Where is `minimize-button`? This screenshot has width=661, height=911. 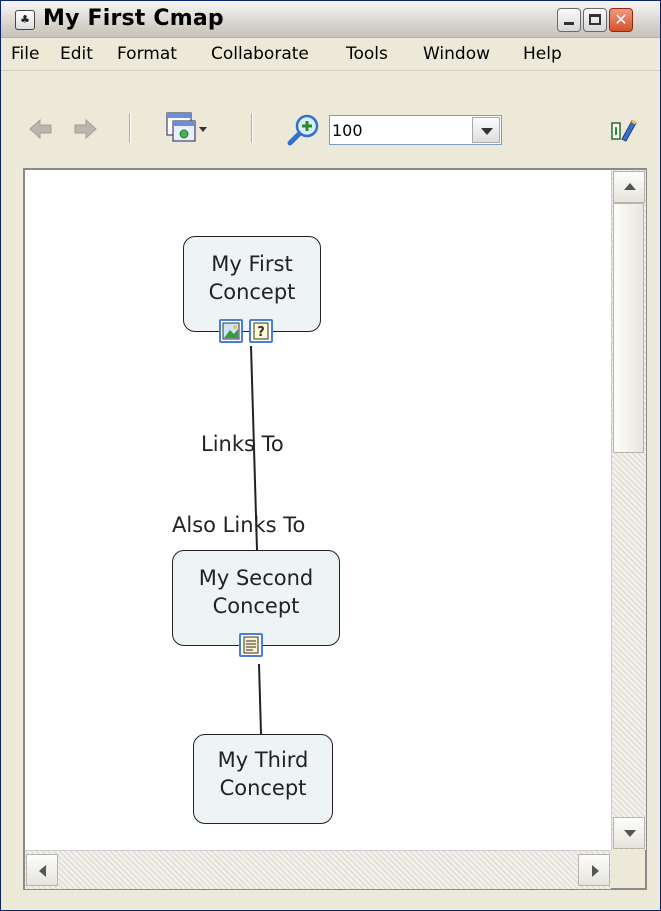
minimize-button is located at coordinates (569, 20).